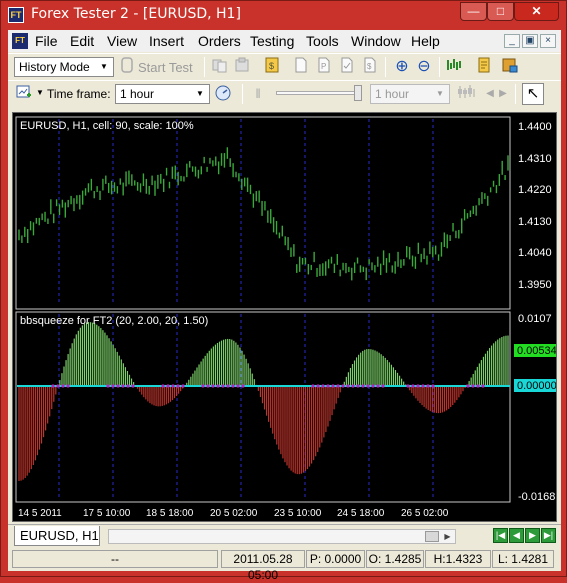  Describe the element at coordinates (510, 67) in the screenshot. I see `settings-icon` at that location.